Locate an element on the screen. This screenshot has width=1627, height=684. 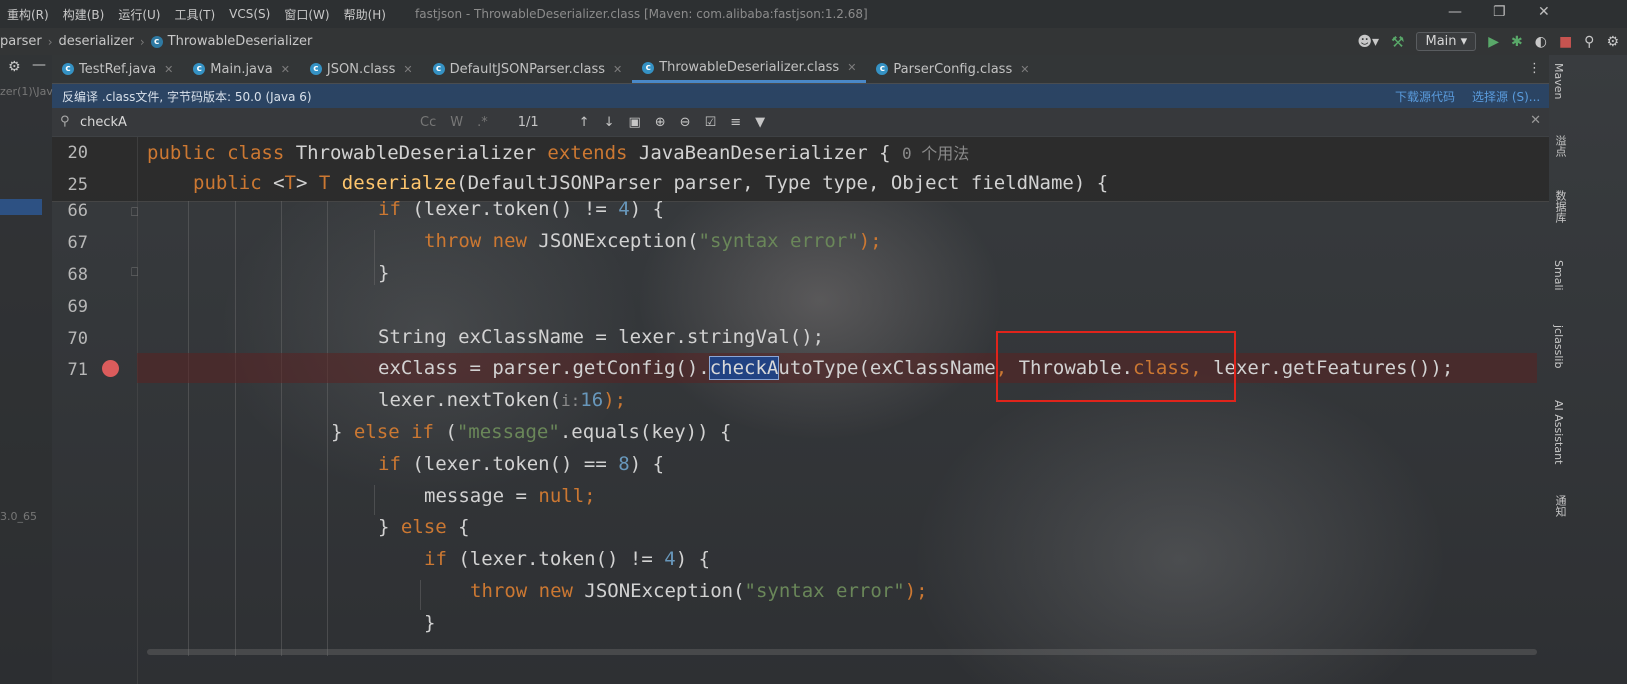
more-tabs-icon: ⋮ is located at coordinates (1534, 68).